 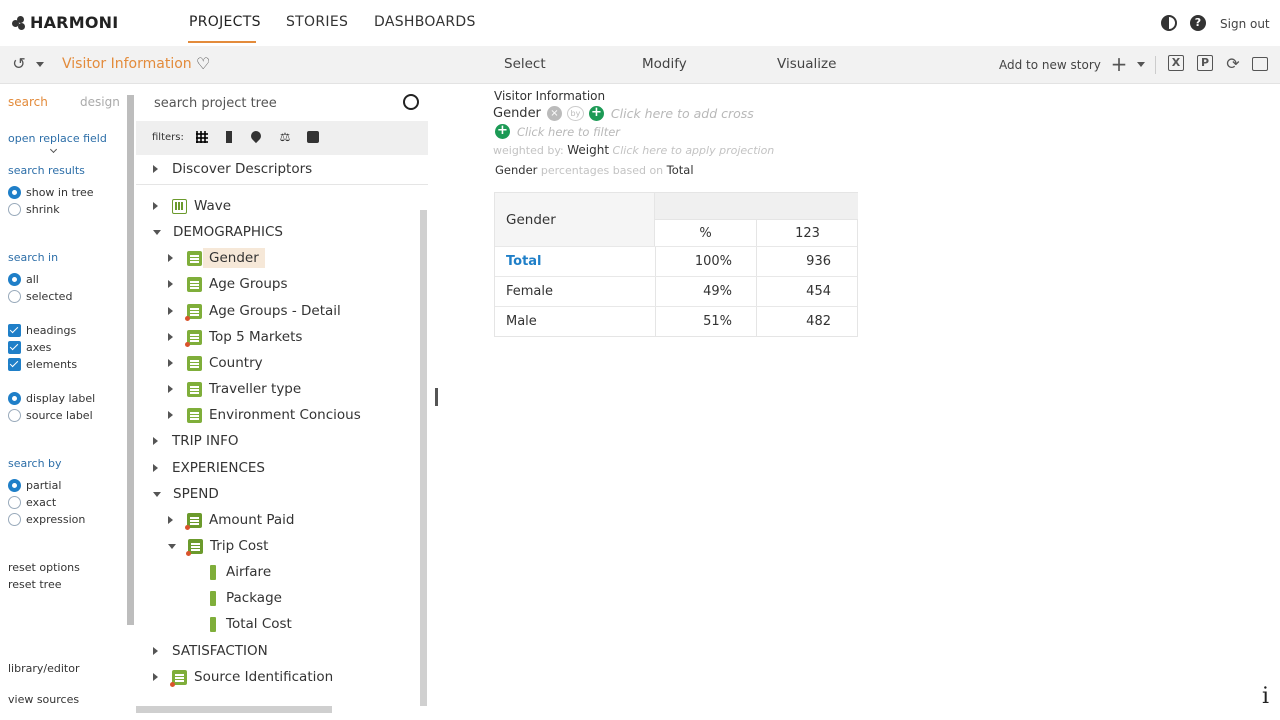 What do you see at coordinates (234, 709) in the screenshot?
I see `tree-horizontal-scrollbar` at bounding box center [234, 709].